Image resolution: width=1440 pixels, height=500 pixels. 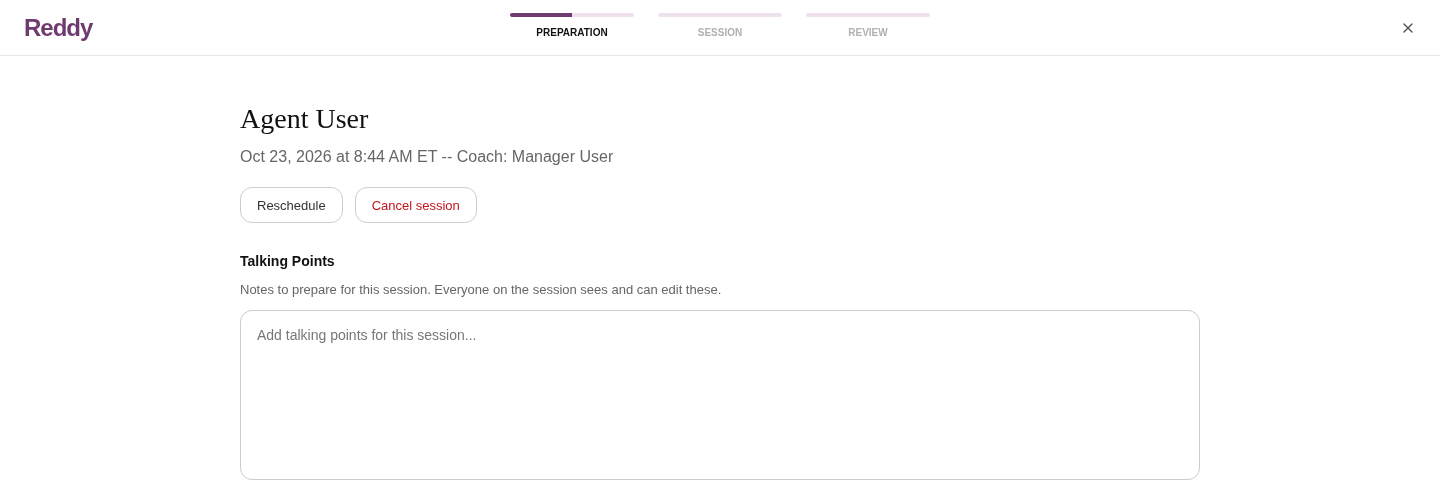 What do you see at coordinates (415, 205) in the screenshot?
I see `cancel-button: Cancel session` at bounding box center [415, 205].